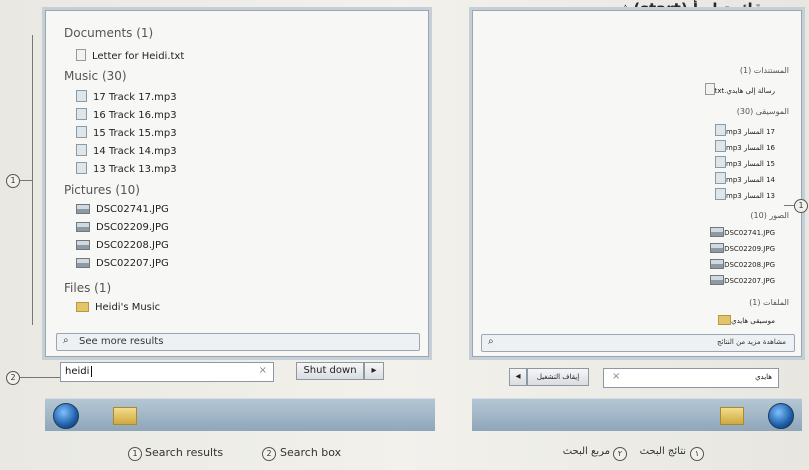  What do you see at coordinates (769, 302) in the screenshot?
I see `files-category-ar: الملفات (1)` at bounding box center [769, 302].